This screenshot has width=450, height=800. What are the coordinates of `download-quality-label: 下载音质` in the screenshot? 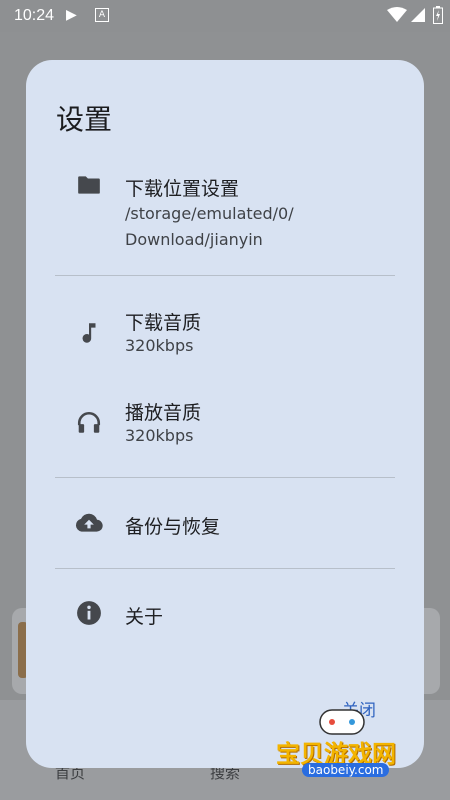 It's located at (163, 323).